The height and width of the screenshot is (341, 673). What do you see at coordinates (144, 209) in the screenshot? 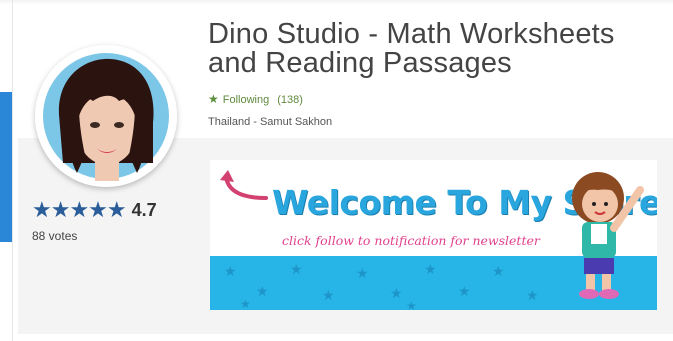
I see `rating-value: 4.7` at bounding box center [144, 209].